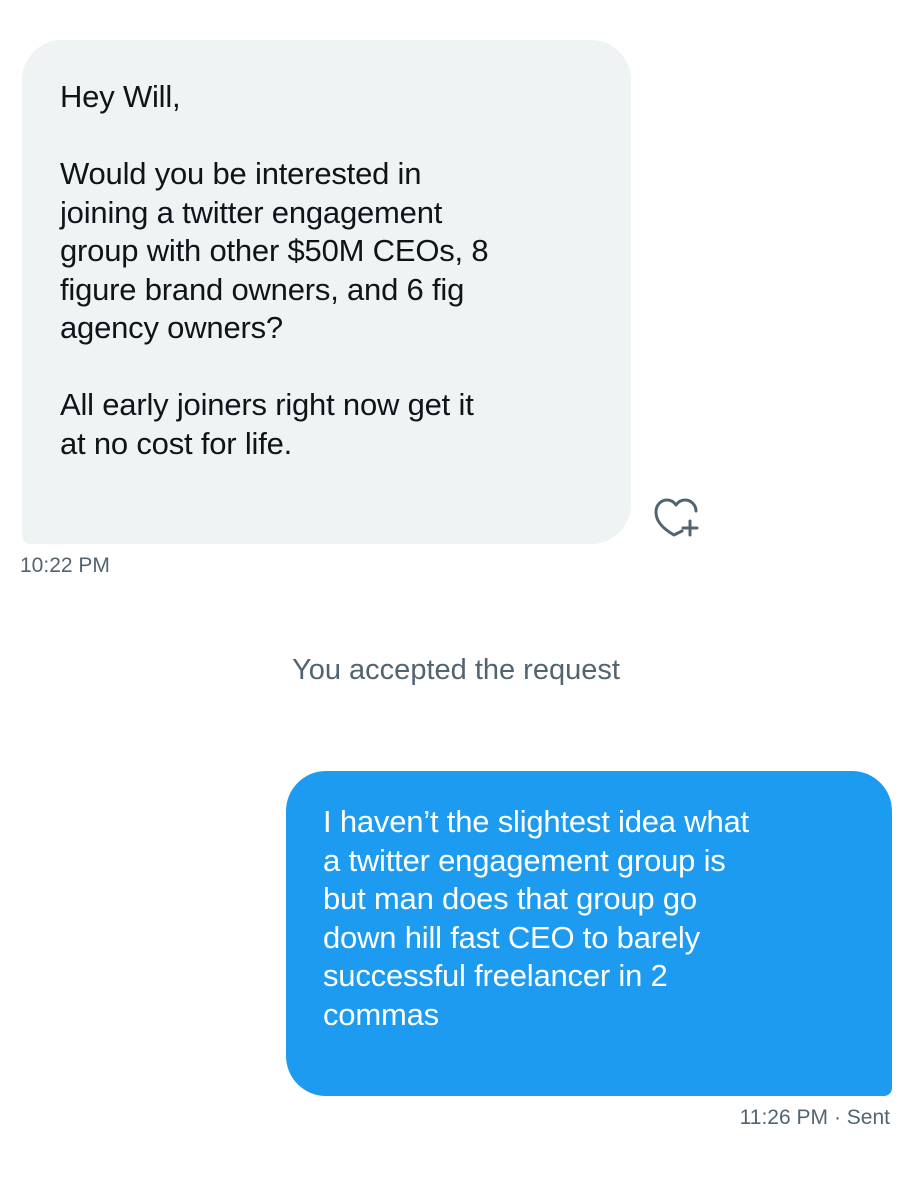 The height and width of the screenshot is (1200, 912). I want to click on message-paragraph: Hey Will,, so click(328, 97).